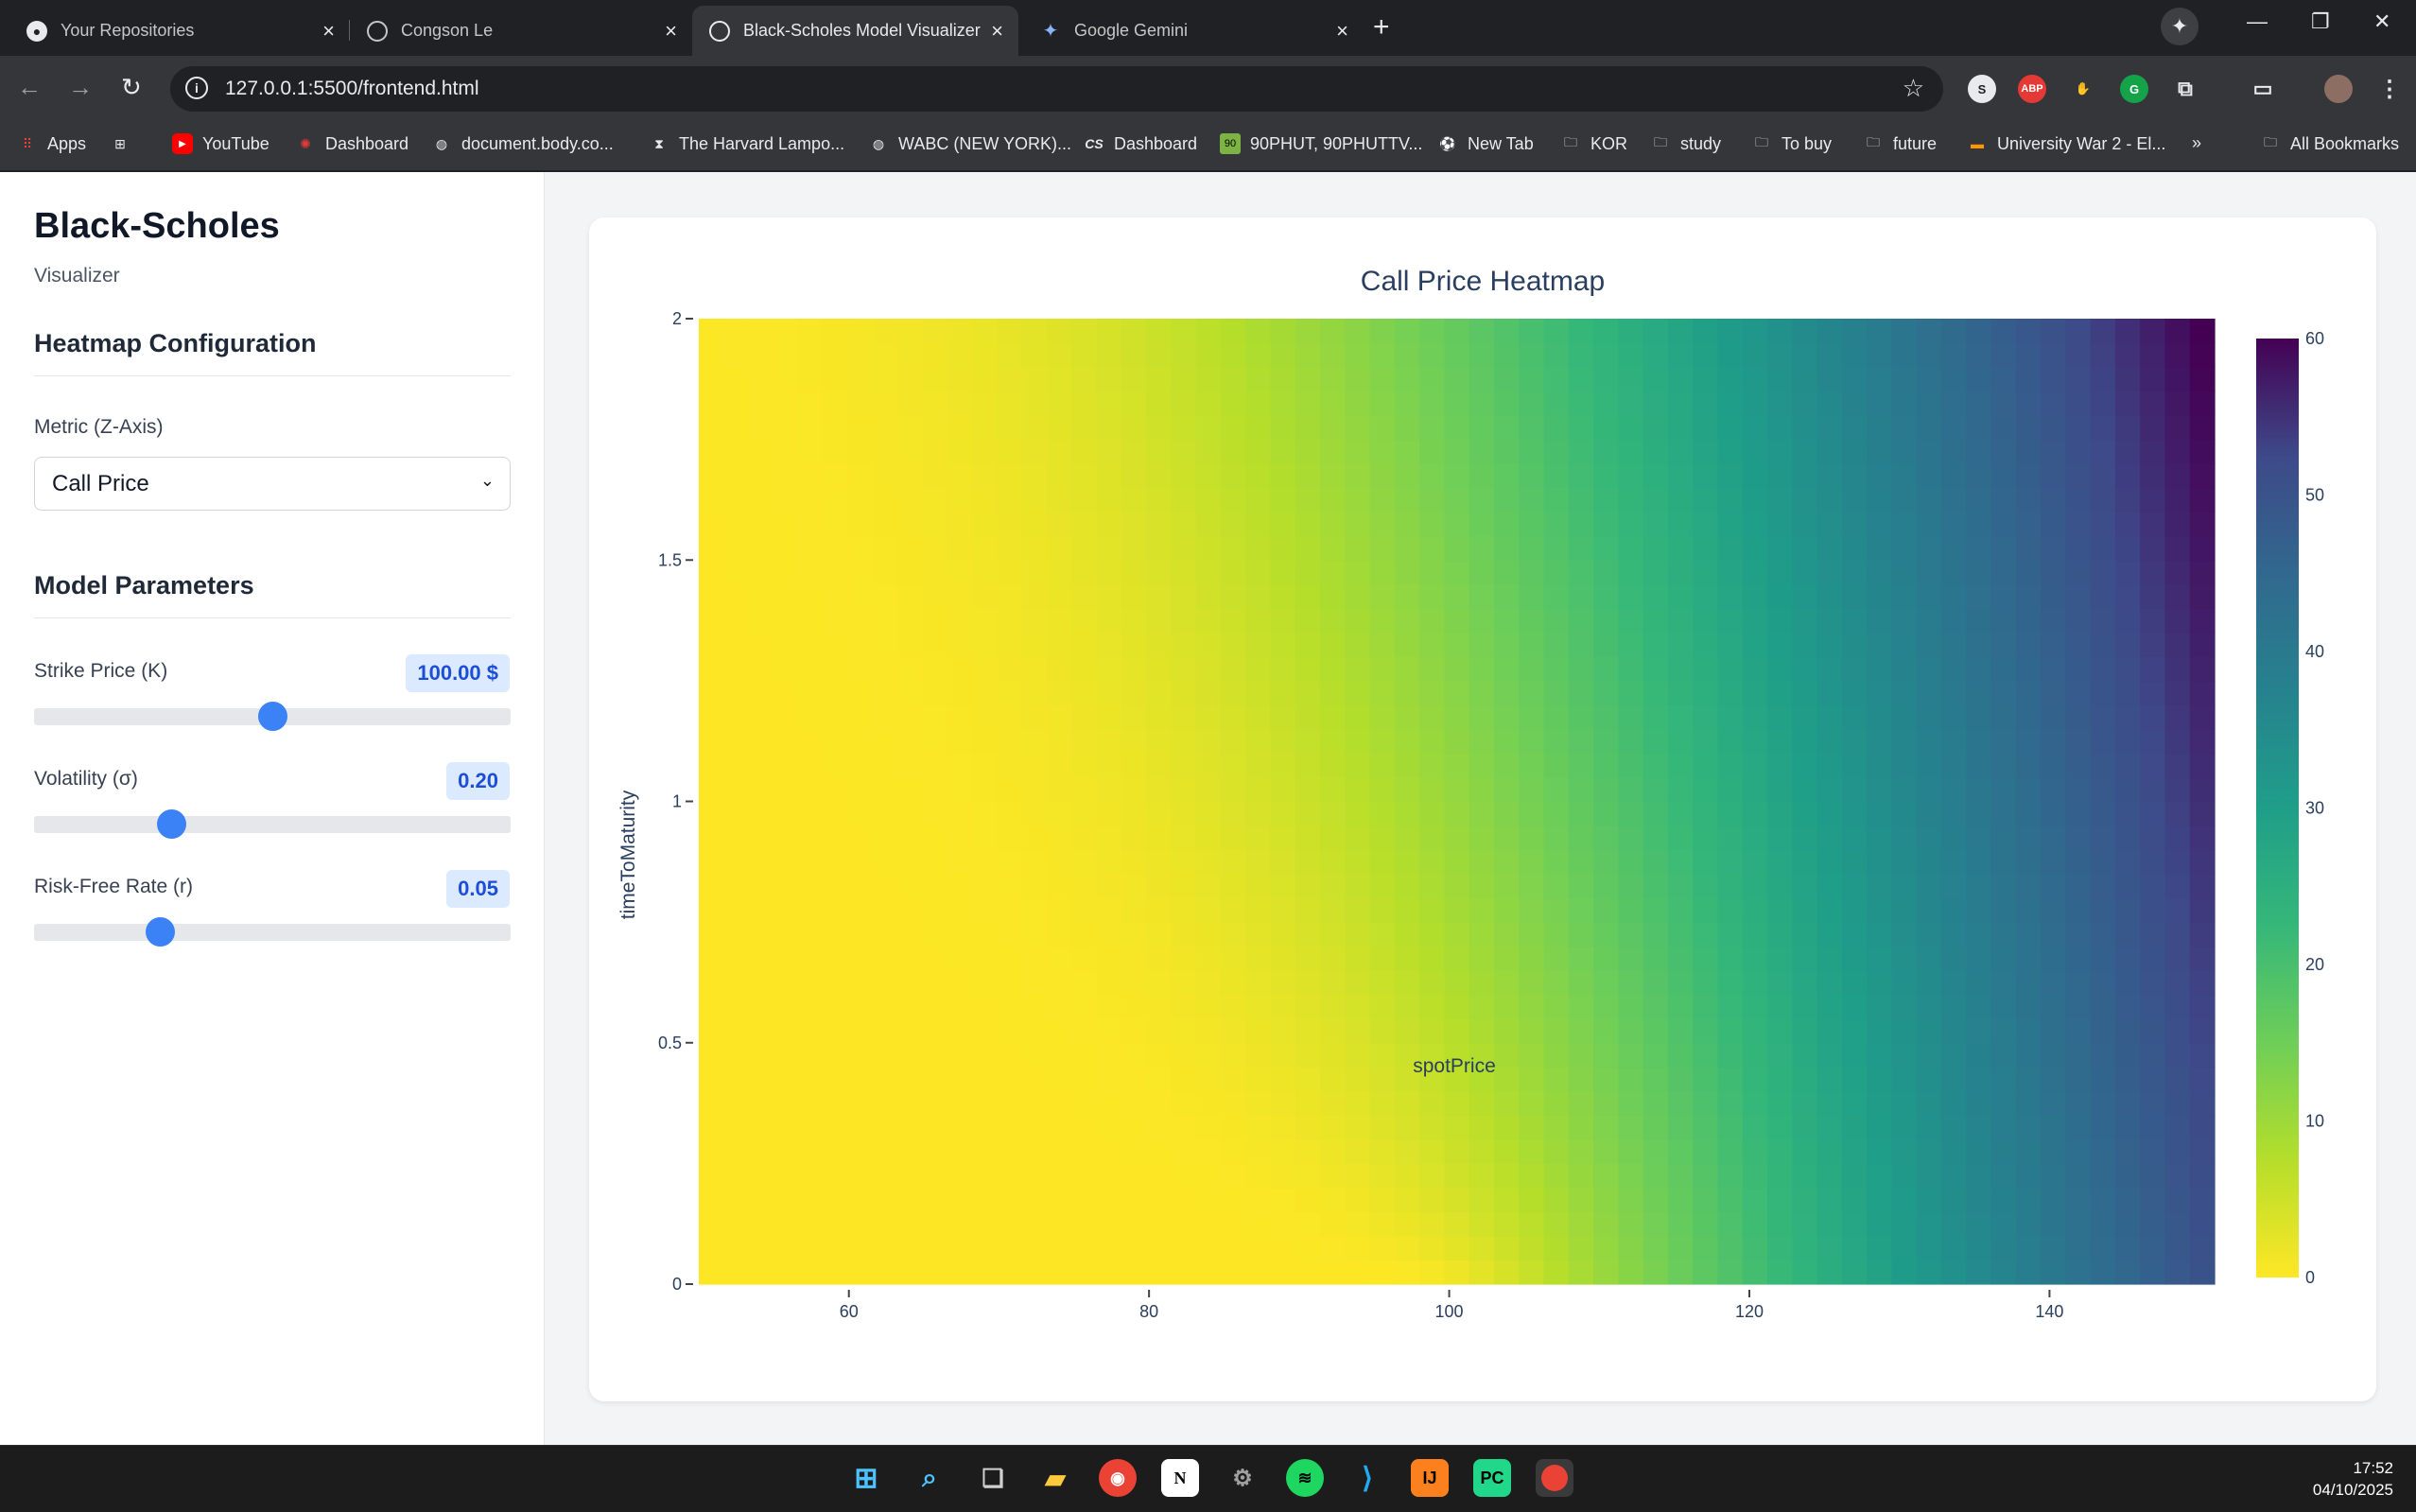 The width and height of the screenshot is (2416, 1512). I want to click on bookmark-folder-kor: 🗀 KOR, so click(1593, 144).